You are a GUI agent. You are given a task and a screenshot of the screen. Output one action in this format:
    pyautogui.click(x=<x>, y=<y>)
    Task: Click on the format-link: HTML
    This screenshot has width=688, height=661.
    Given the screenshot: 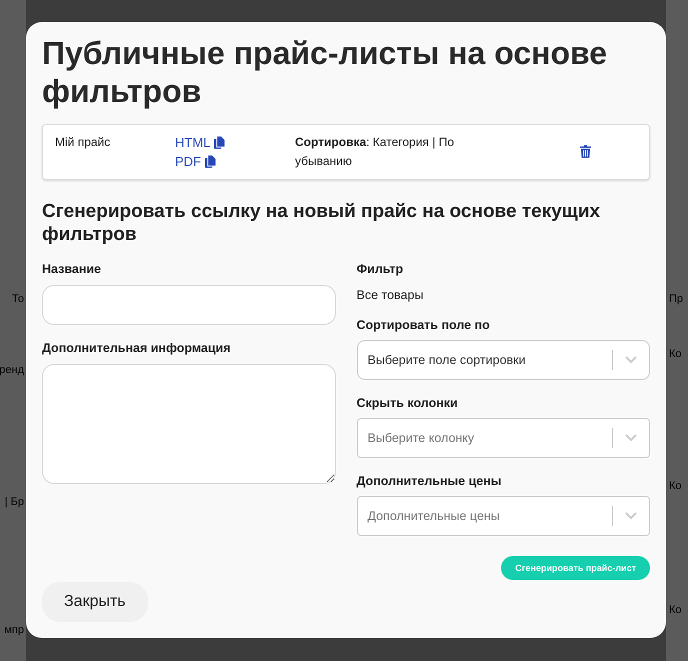 What is the action you would take?
    pyautogui.click(x=200, y=142)
    